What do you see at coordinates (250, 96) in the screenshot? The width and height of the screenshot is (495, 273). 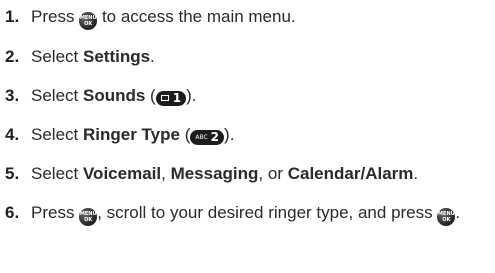 I see `step-3: 3. Select Sounds (1).` at bounding box center [250, 96].